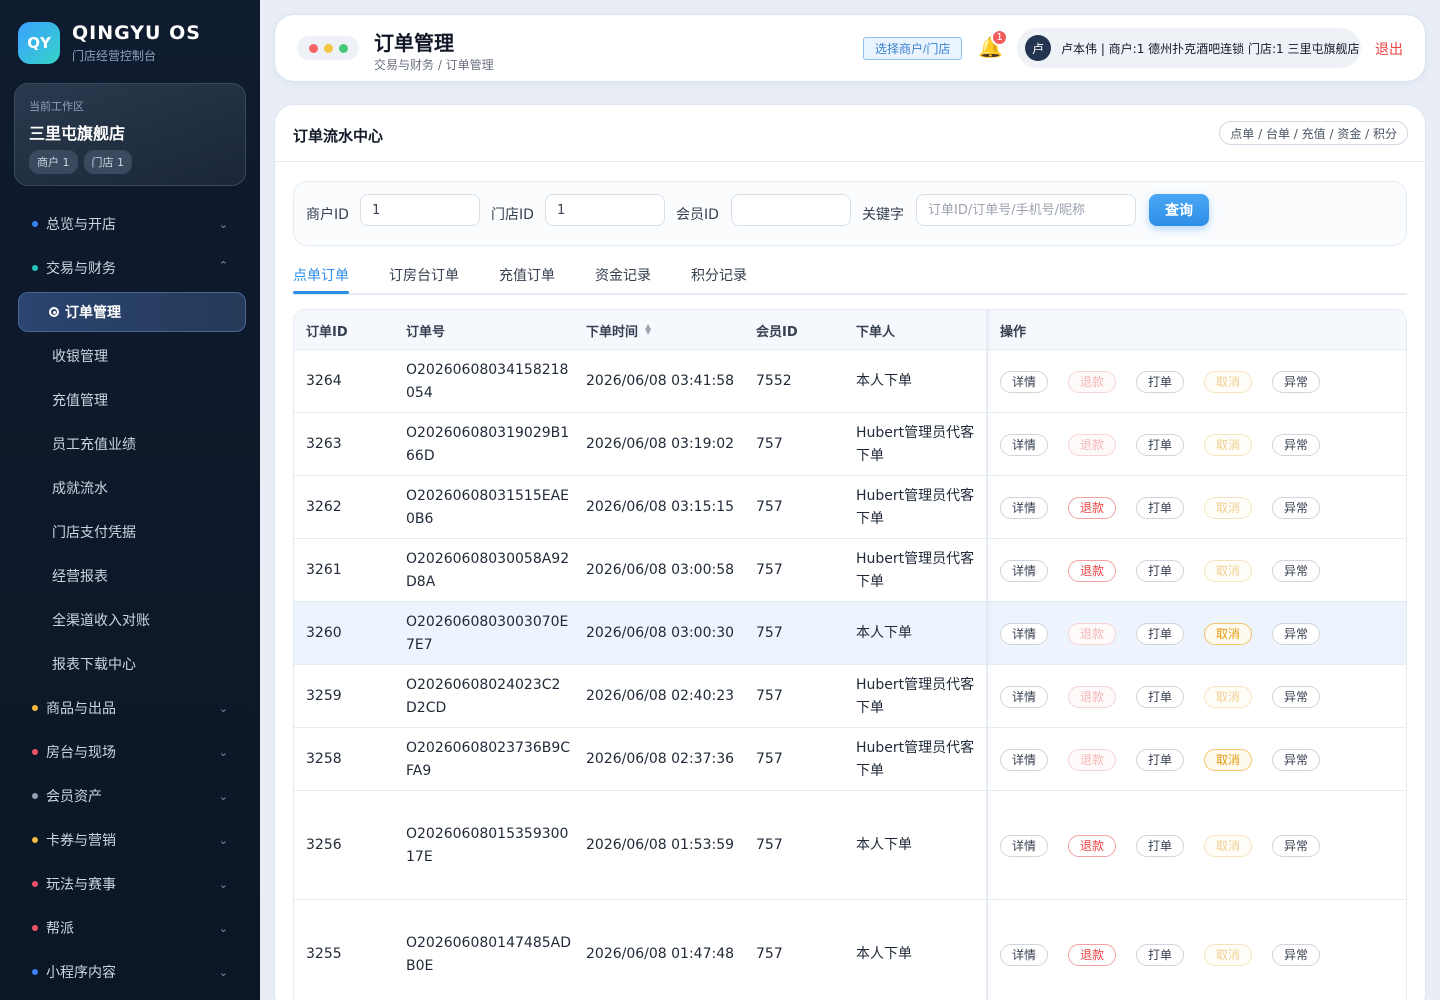 The height and width of the screenshot is (1000, 1440). I want to click on member-id-input, so click(791, 210).